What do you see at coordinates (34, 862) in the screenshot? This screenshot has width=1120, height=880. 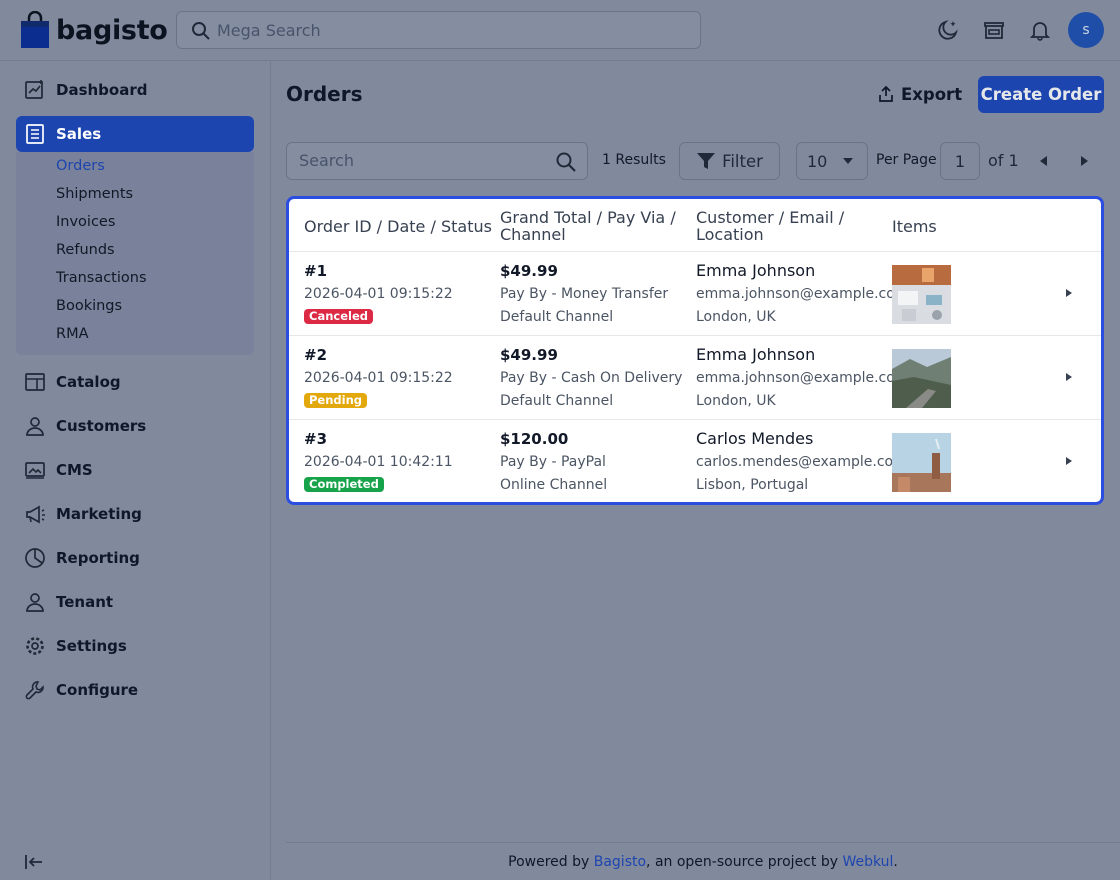 I see `collapse-sidebar-icon` at bounding box center [34, 862].